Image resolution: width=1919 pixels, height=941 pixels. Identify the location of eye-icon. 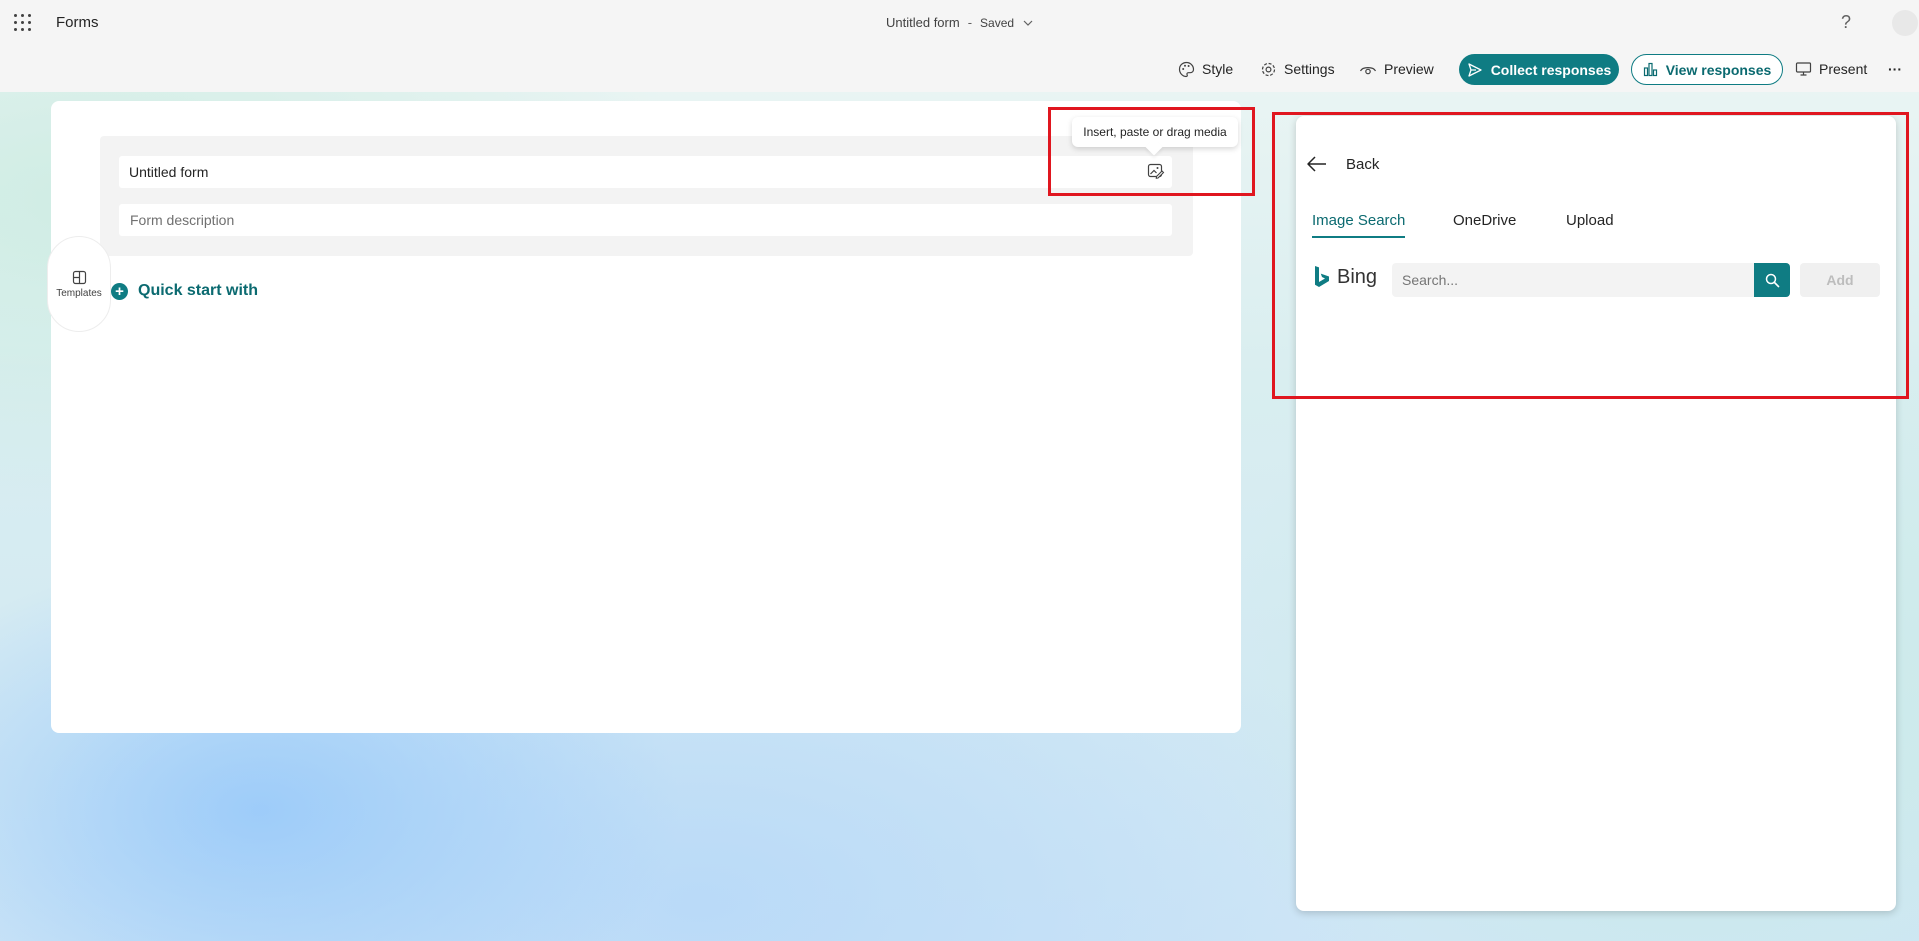
(1368, 70).